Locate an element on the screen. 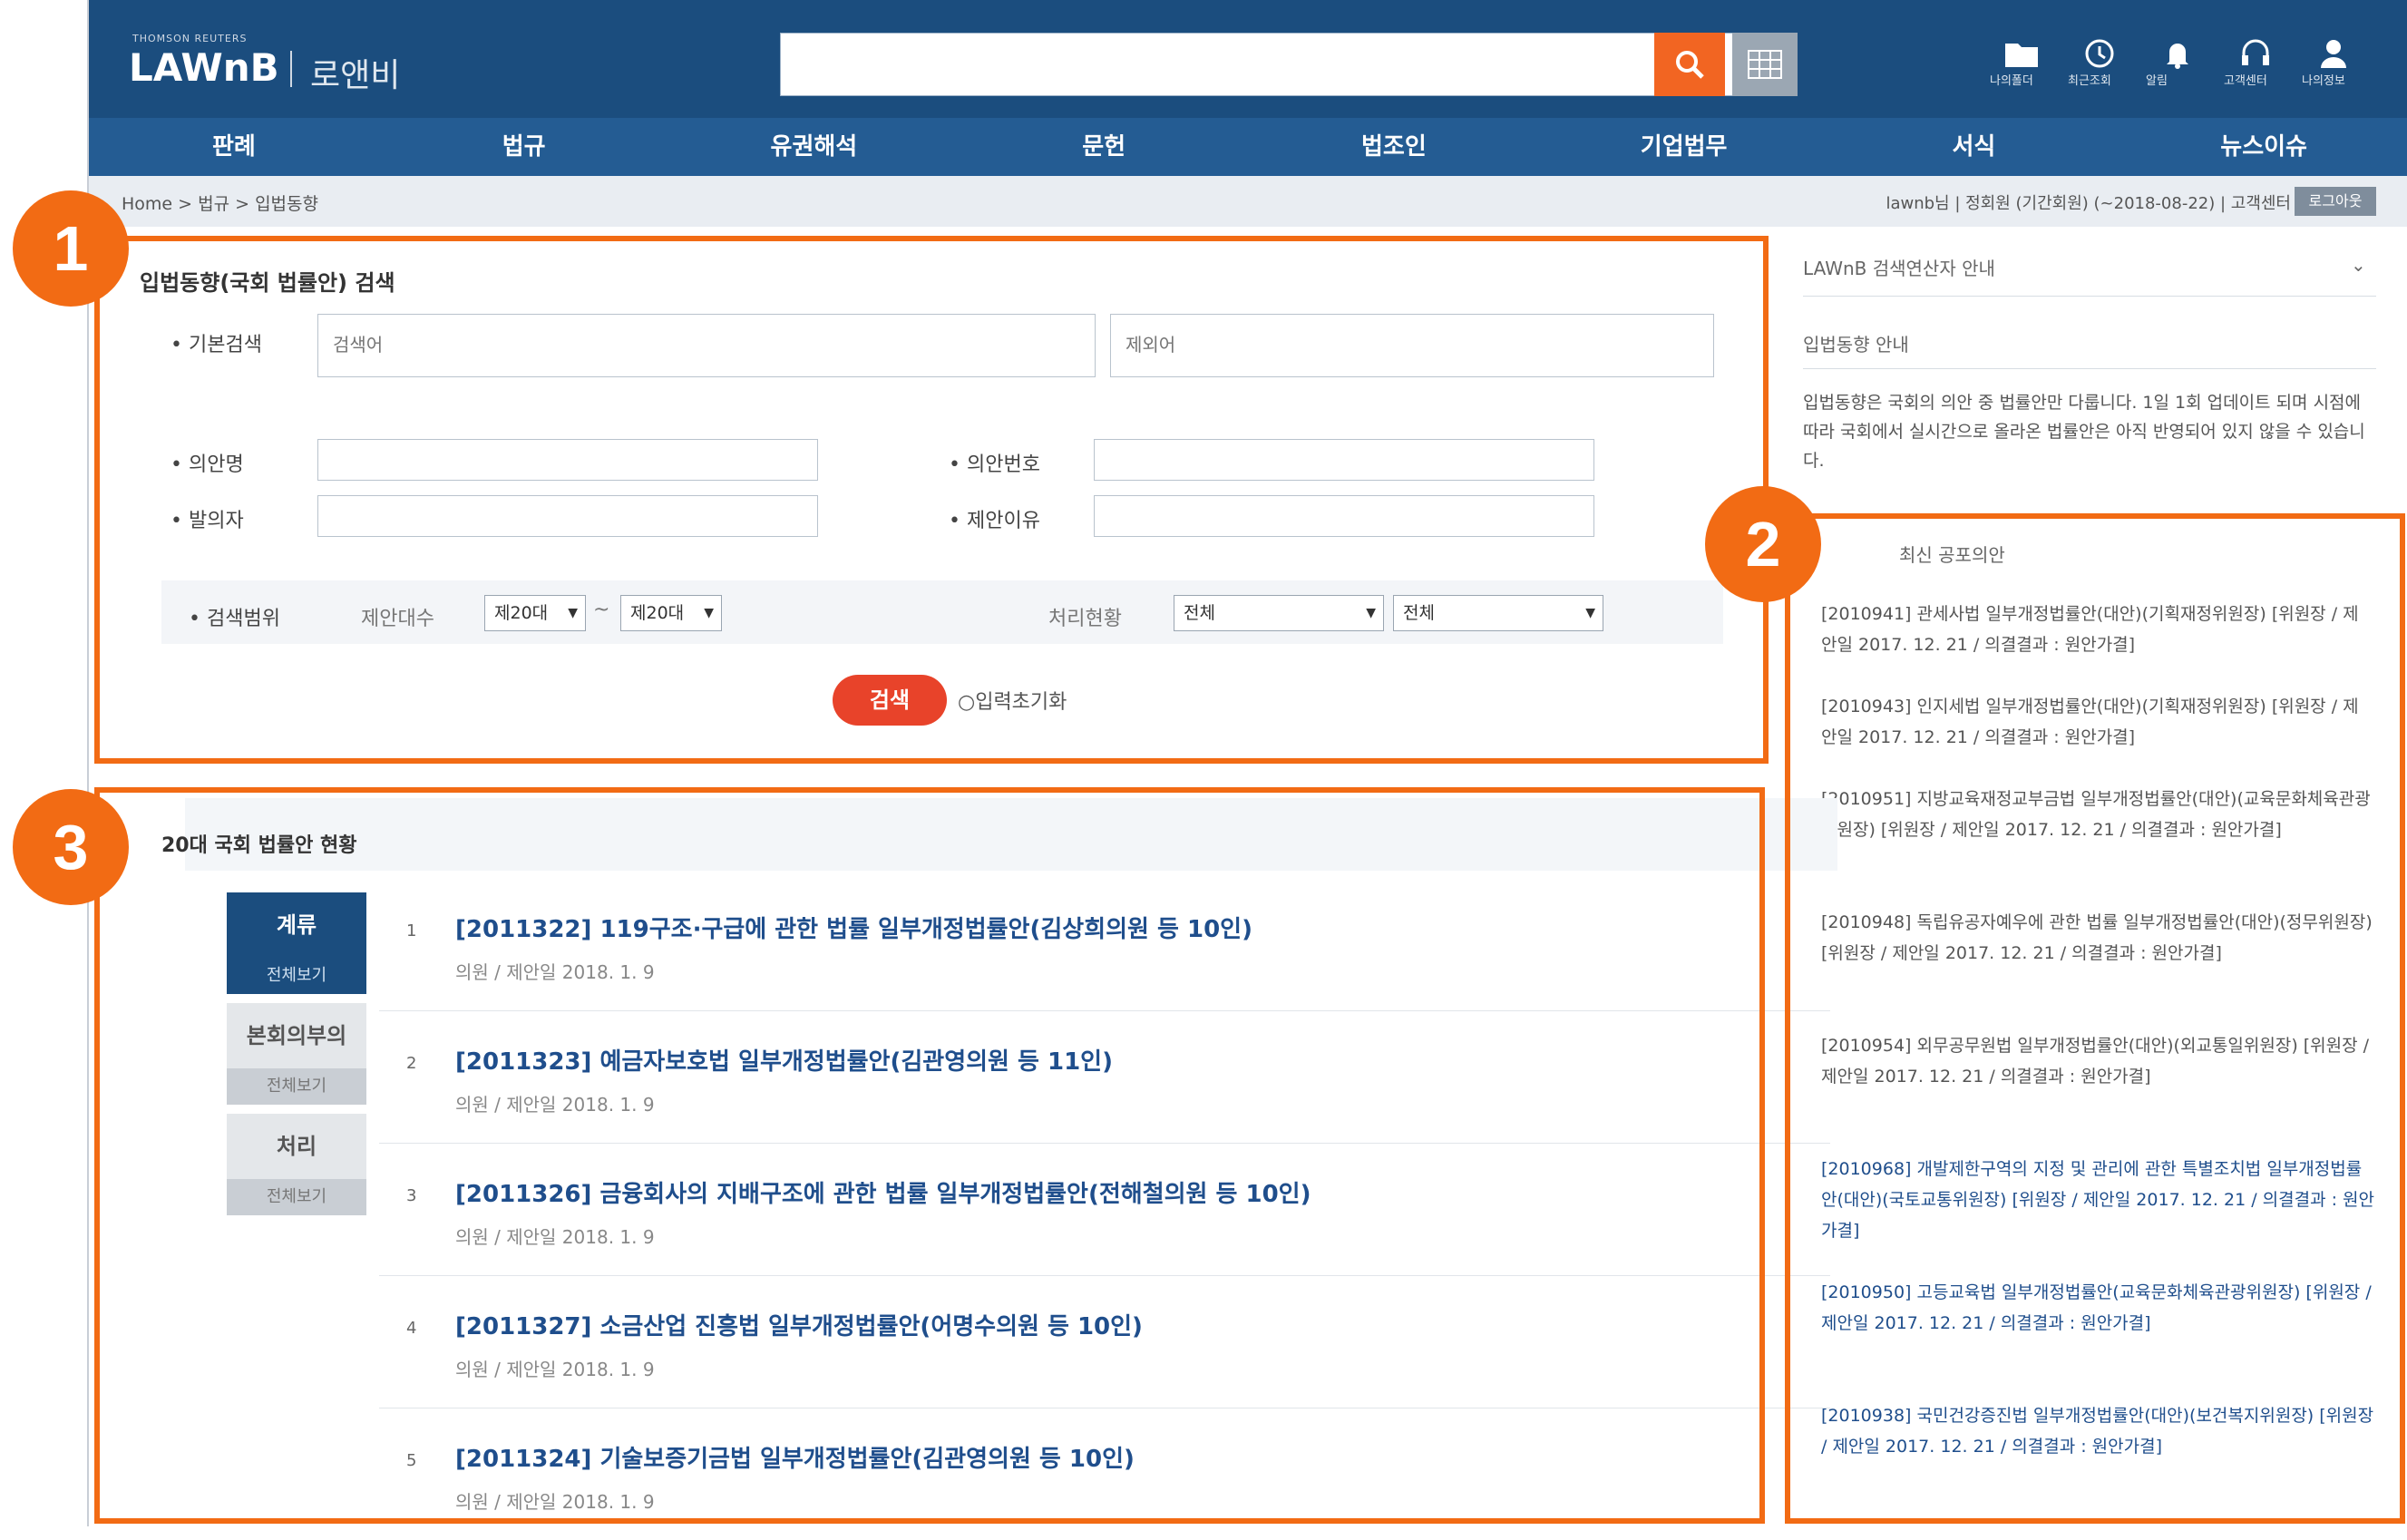  search-input is located at coordinates (1260, 64).